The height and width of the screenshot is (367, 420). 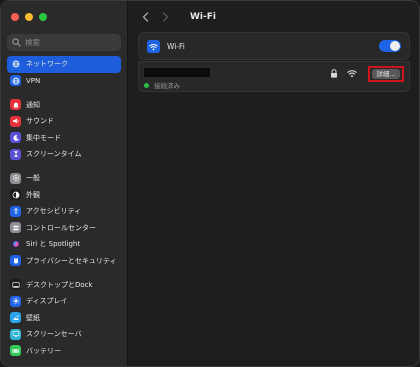 What do you see at coordinates (43, 137) in the screenshot?
I see `sidebar-item-label: 集中モード` at bounding box center [43, 137].